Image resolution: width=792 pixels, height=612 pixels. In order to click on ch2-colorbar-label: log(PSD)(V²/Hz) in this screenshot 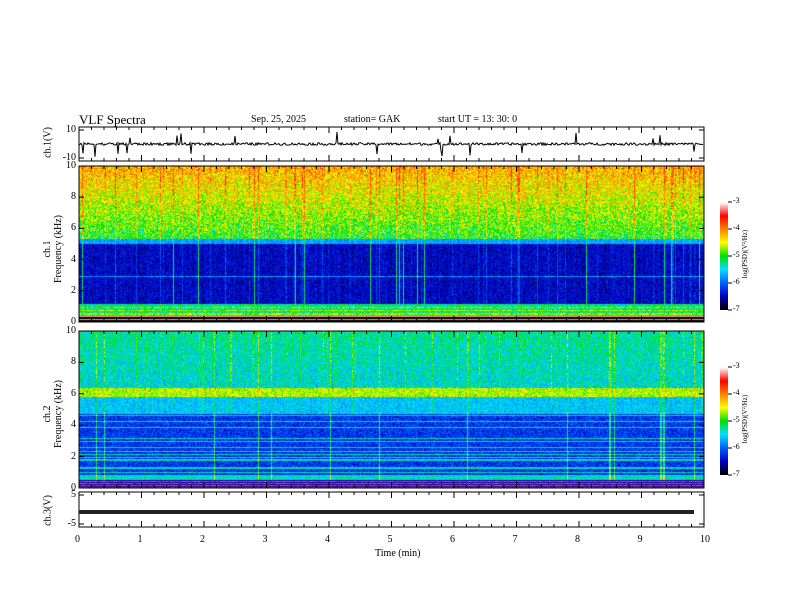, I will do `click(745, 419)`.